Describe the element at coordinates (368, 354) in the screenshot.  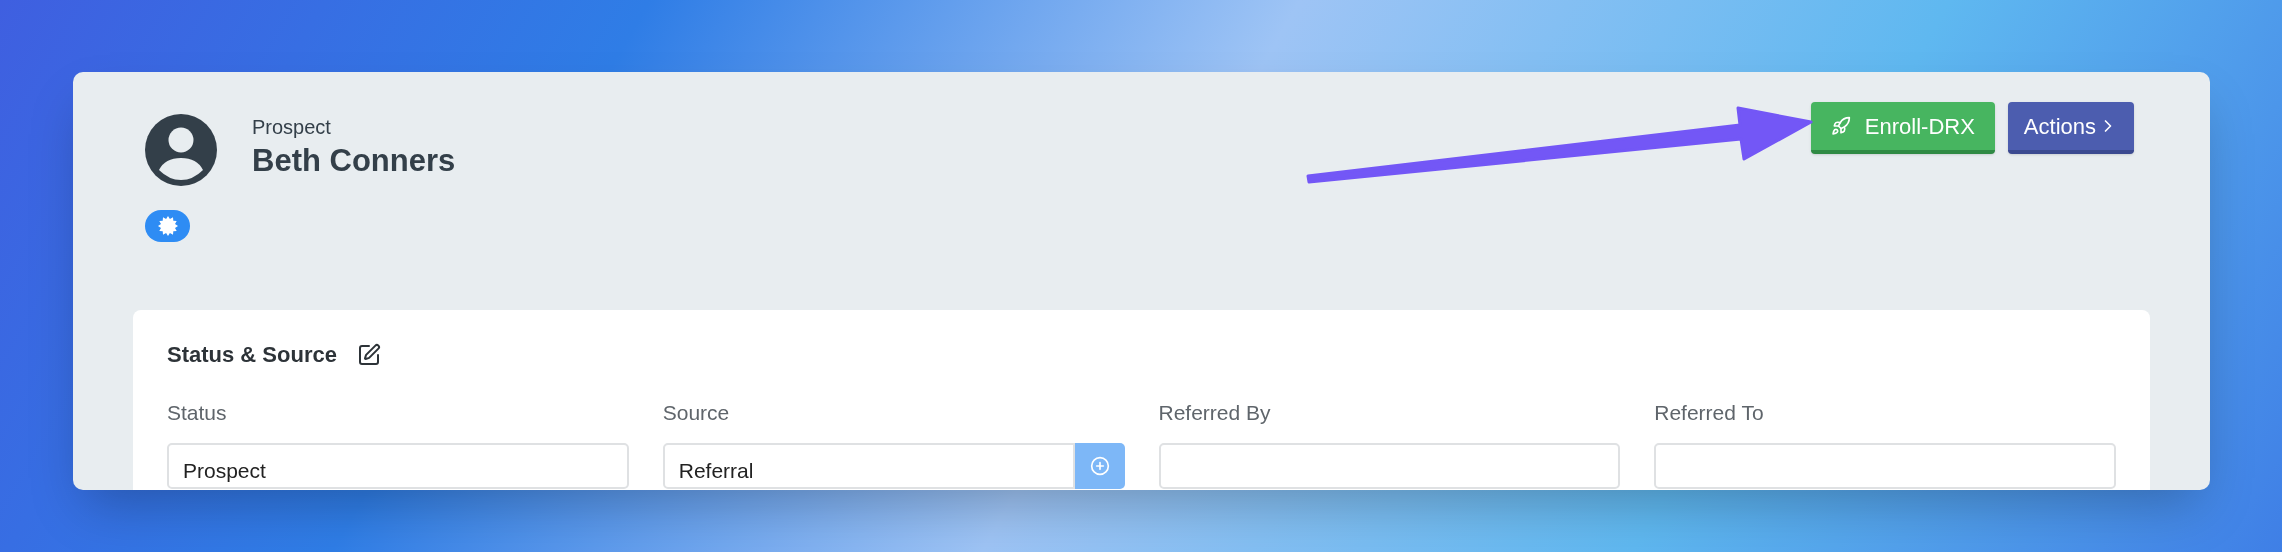
I see `edit-icon` at that location.